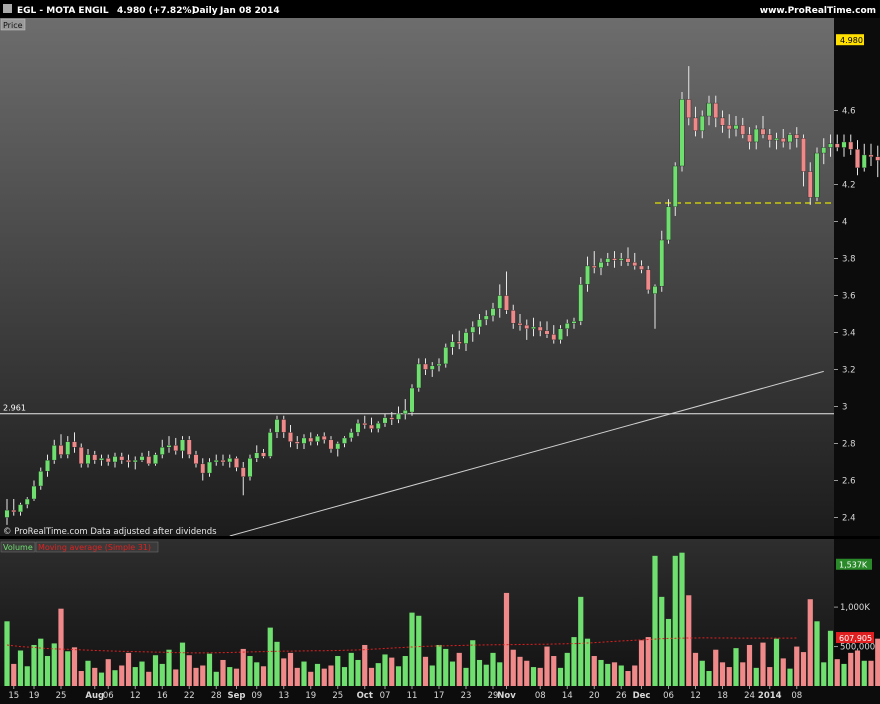 The height and width of the screenshot is (704, 880). What do you see at coordinates (818, 11) in the screenshot?
I see `site-link: www.ProRealTime.com` at bounding box center [818, 11].